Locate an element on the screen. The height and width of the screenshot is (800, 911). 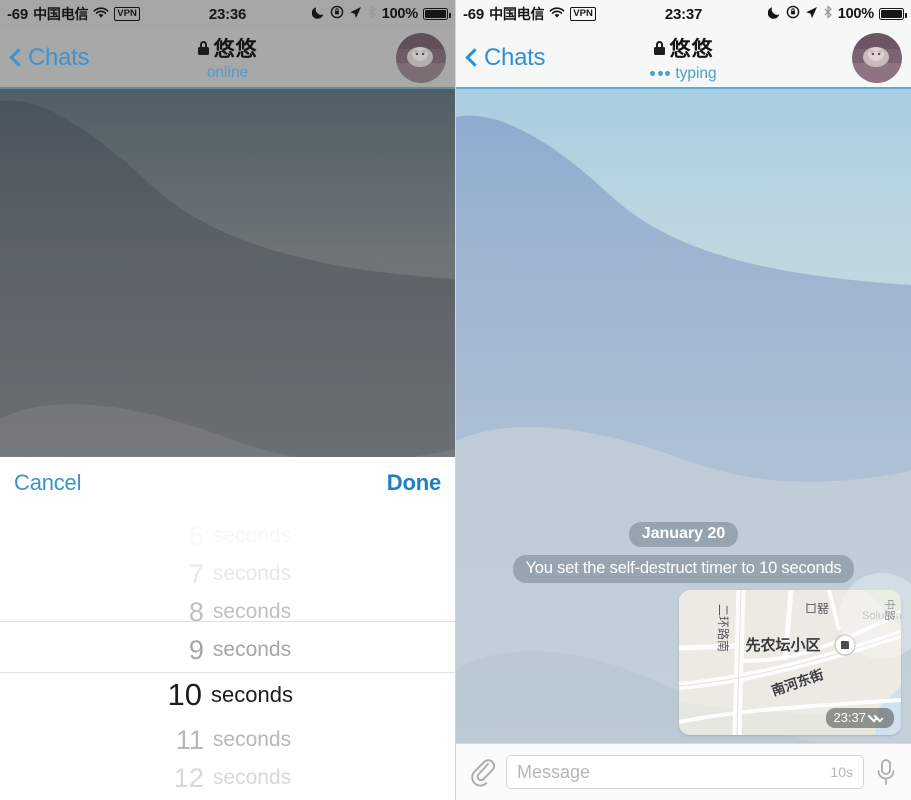
picker-option-value: 6 is located at coordinates (196, 535).